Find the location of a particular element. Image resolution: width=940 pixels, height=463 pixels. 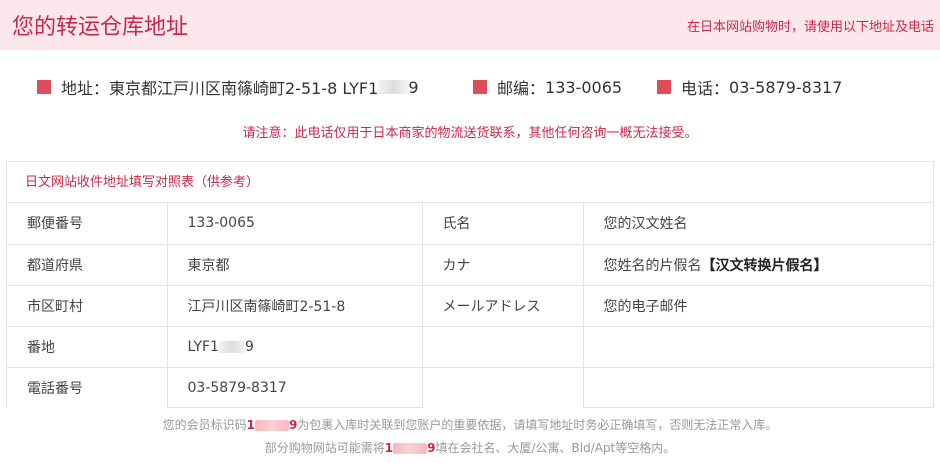

table-row: 電話番号 03-5879-8317 is located at coordinates (470, 387).